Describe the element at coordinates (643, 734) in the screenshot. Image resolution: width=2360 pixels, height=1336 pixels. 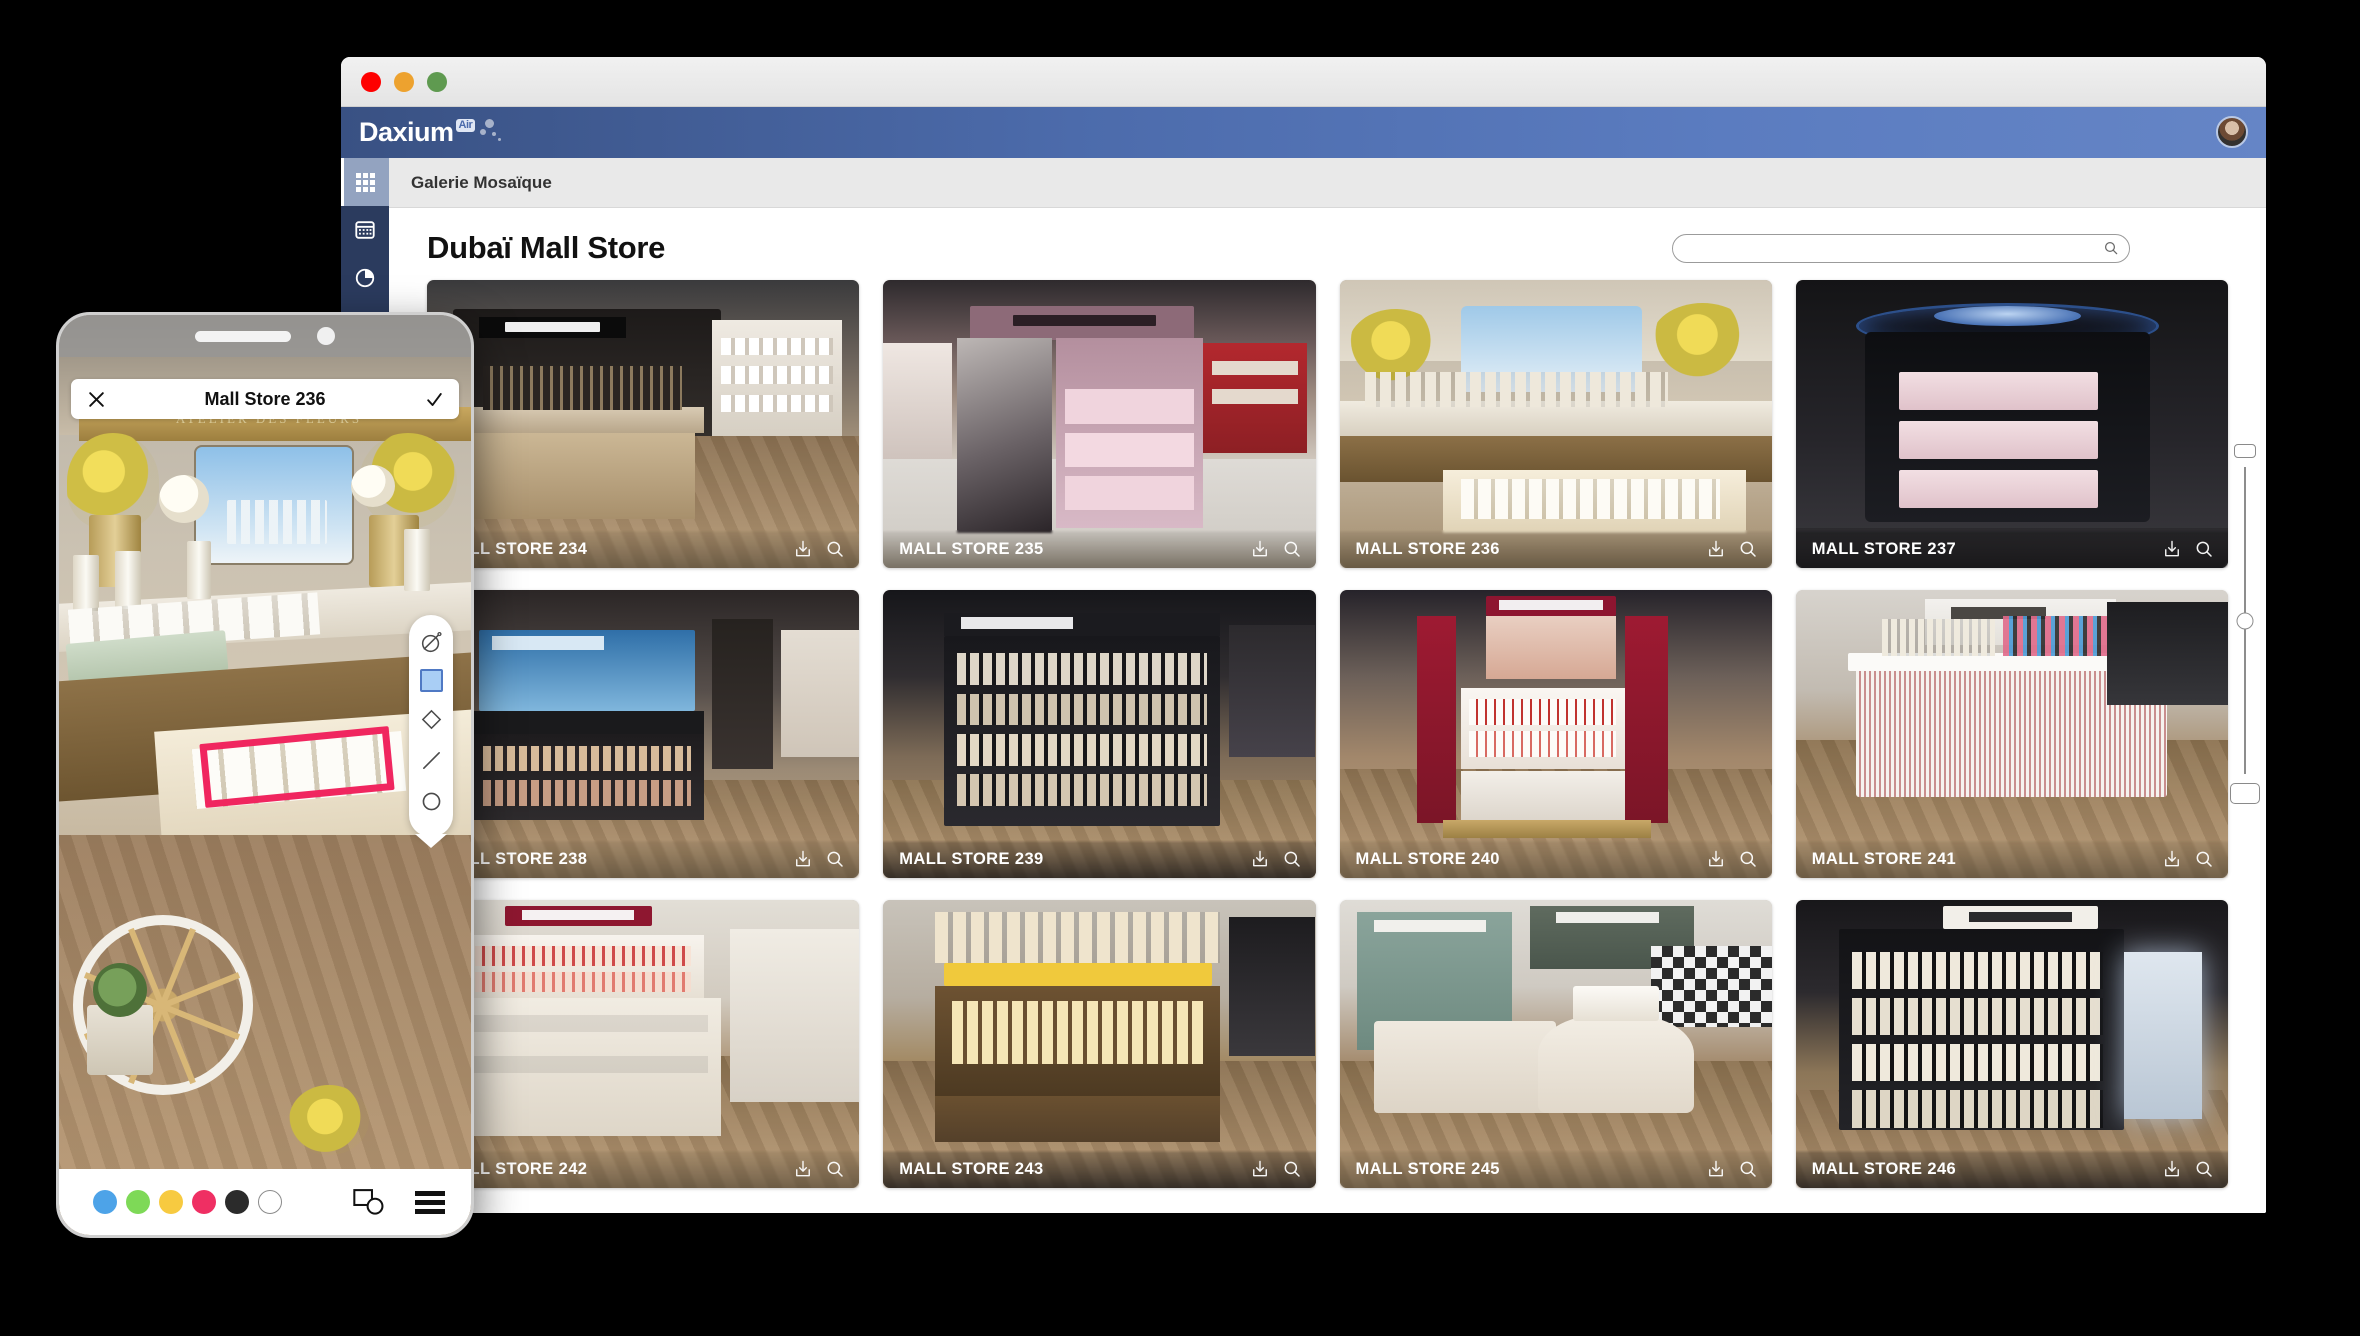
I see `thumbnail-tile: MALL STORE 238` at that location.